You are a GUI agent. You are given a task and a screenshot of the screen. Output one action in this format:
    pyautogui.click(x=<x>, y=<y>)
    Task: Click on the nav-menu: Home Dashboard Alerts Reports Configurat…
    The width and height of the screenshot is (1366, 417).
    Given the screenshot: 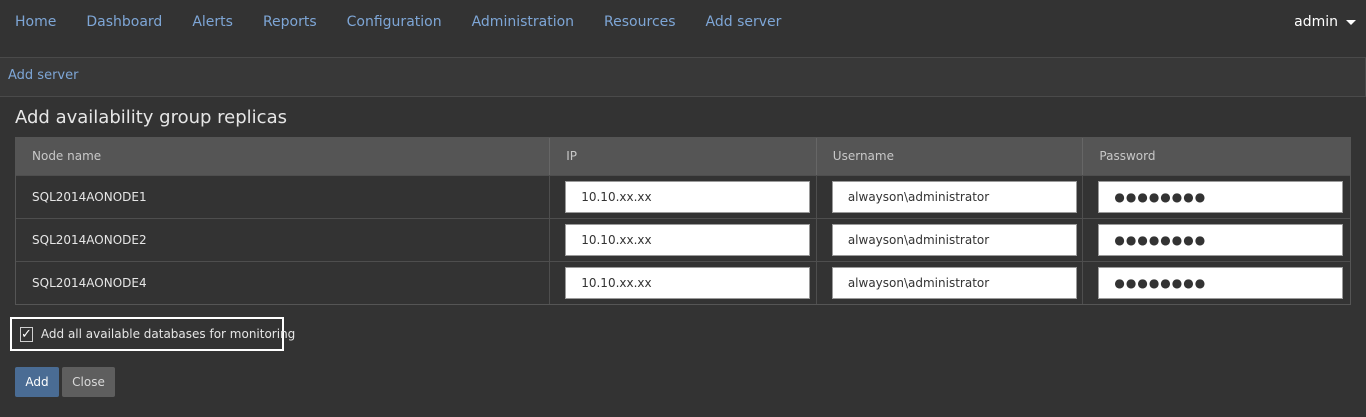 What is the action you would take?
    pyautogui.click(x=413, y=22)
    